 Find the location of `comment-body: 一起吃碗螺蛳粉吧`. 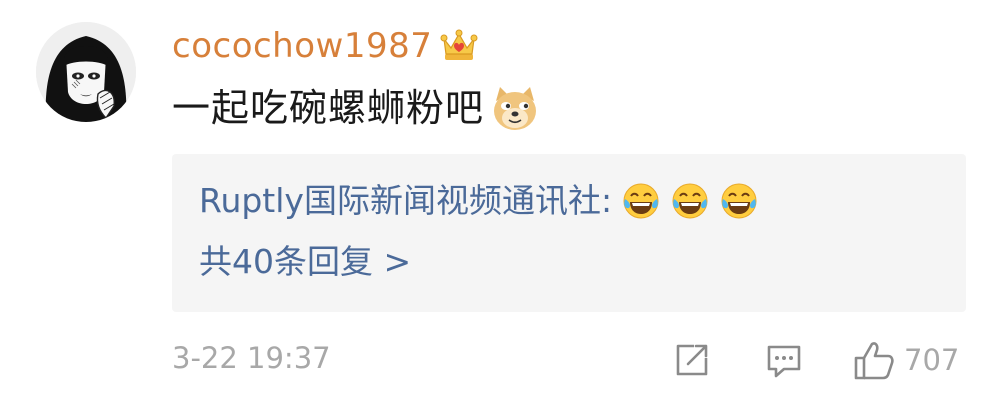

comment-body: 一起吃碗螺蛳粉吧 is located at coordinates (356, 108).